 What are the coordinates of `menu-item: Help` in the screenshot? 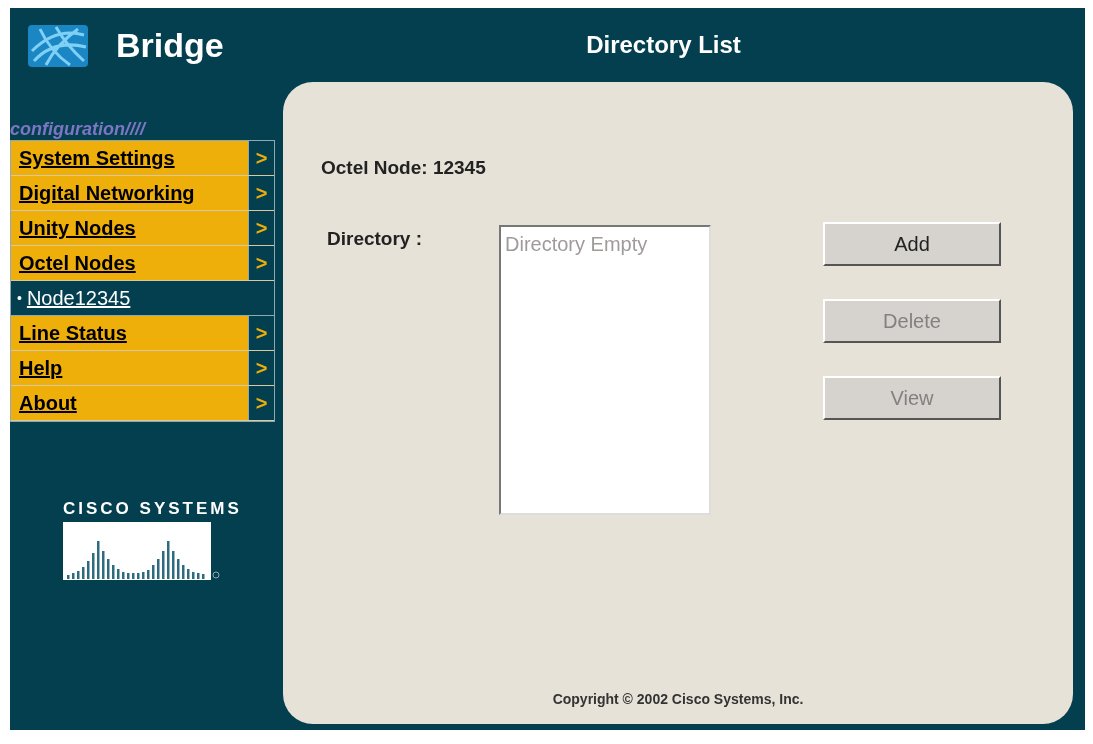 It's located at (129, 368).